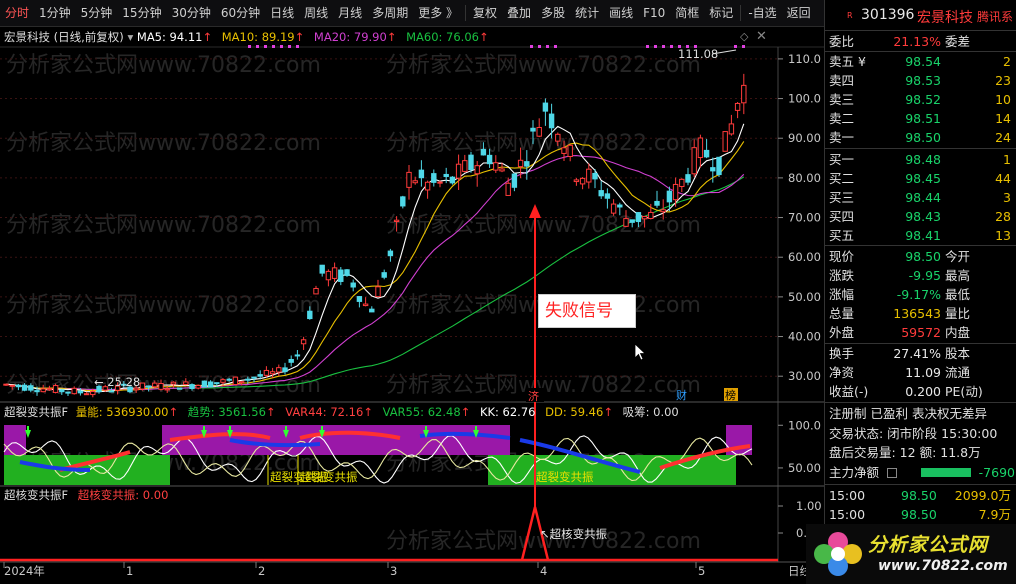  I want to click on toolbar-item-2: 5分钟, so click(97, 13).